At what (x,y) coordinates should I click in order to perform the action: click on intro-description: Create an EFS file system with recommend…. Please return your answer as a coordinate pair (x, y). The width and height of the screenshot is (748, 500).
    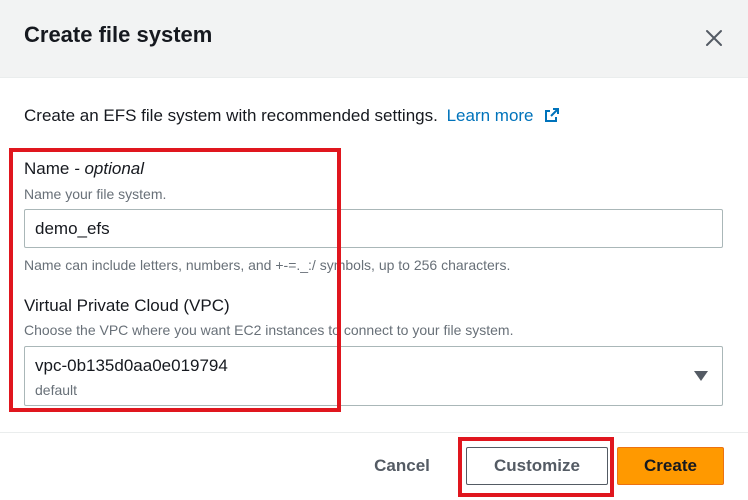
    Looking at the image, I should click on (231, 115).